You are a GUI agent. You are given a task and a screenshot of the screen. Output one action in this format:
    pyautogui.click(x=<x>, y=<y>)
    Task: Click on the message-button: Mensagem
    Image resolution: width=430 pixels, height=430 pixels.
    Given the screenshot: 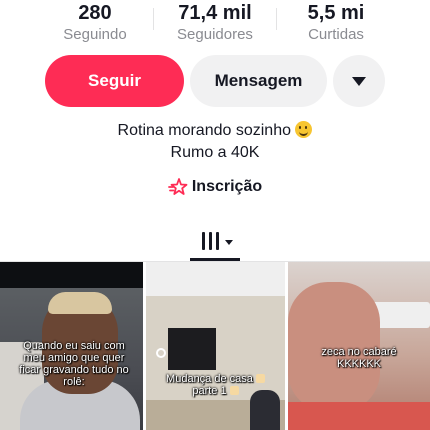 What is the action you would take?
    pyautogui.click(x=258, y=81)
    